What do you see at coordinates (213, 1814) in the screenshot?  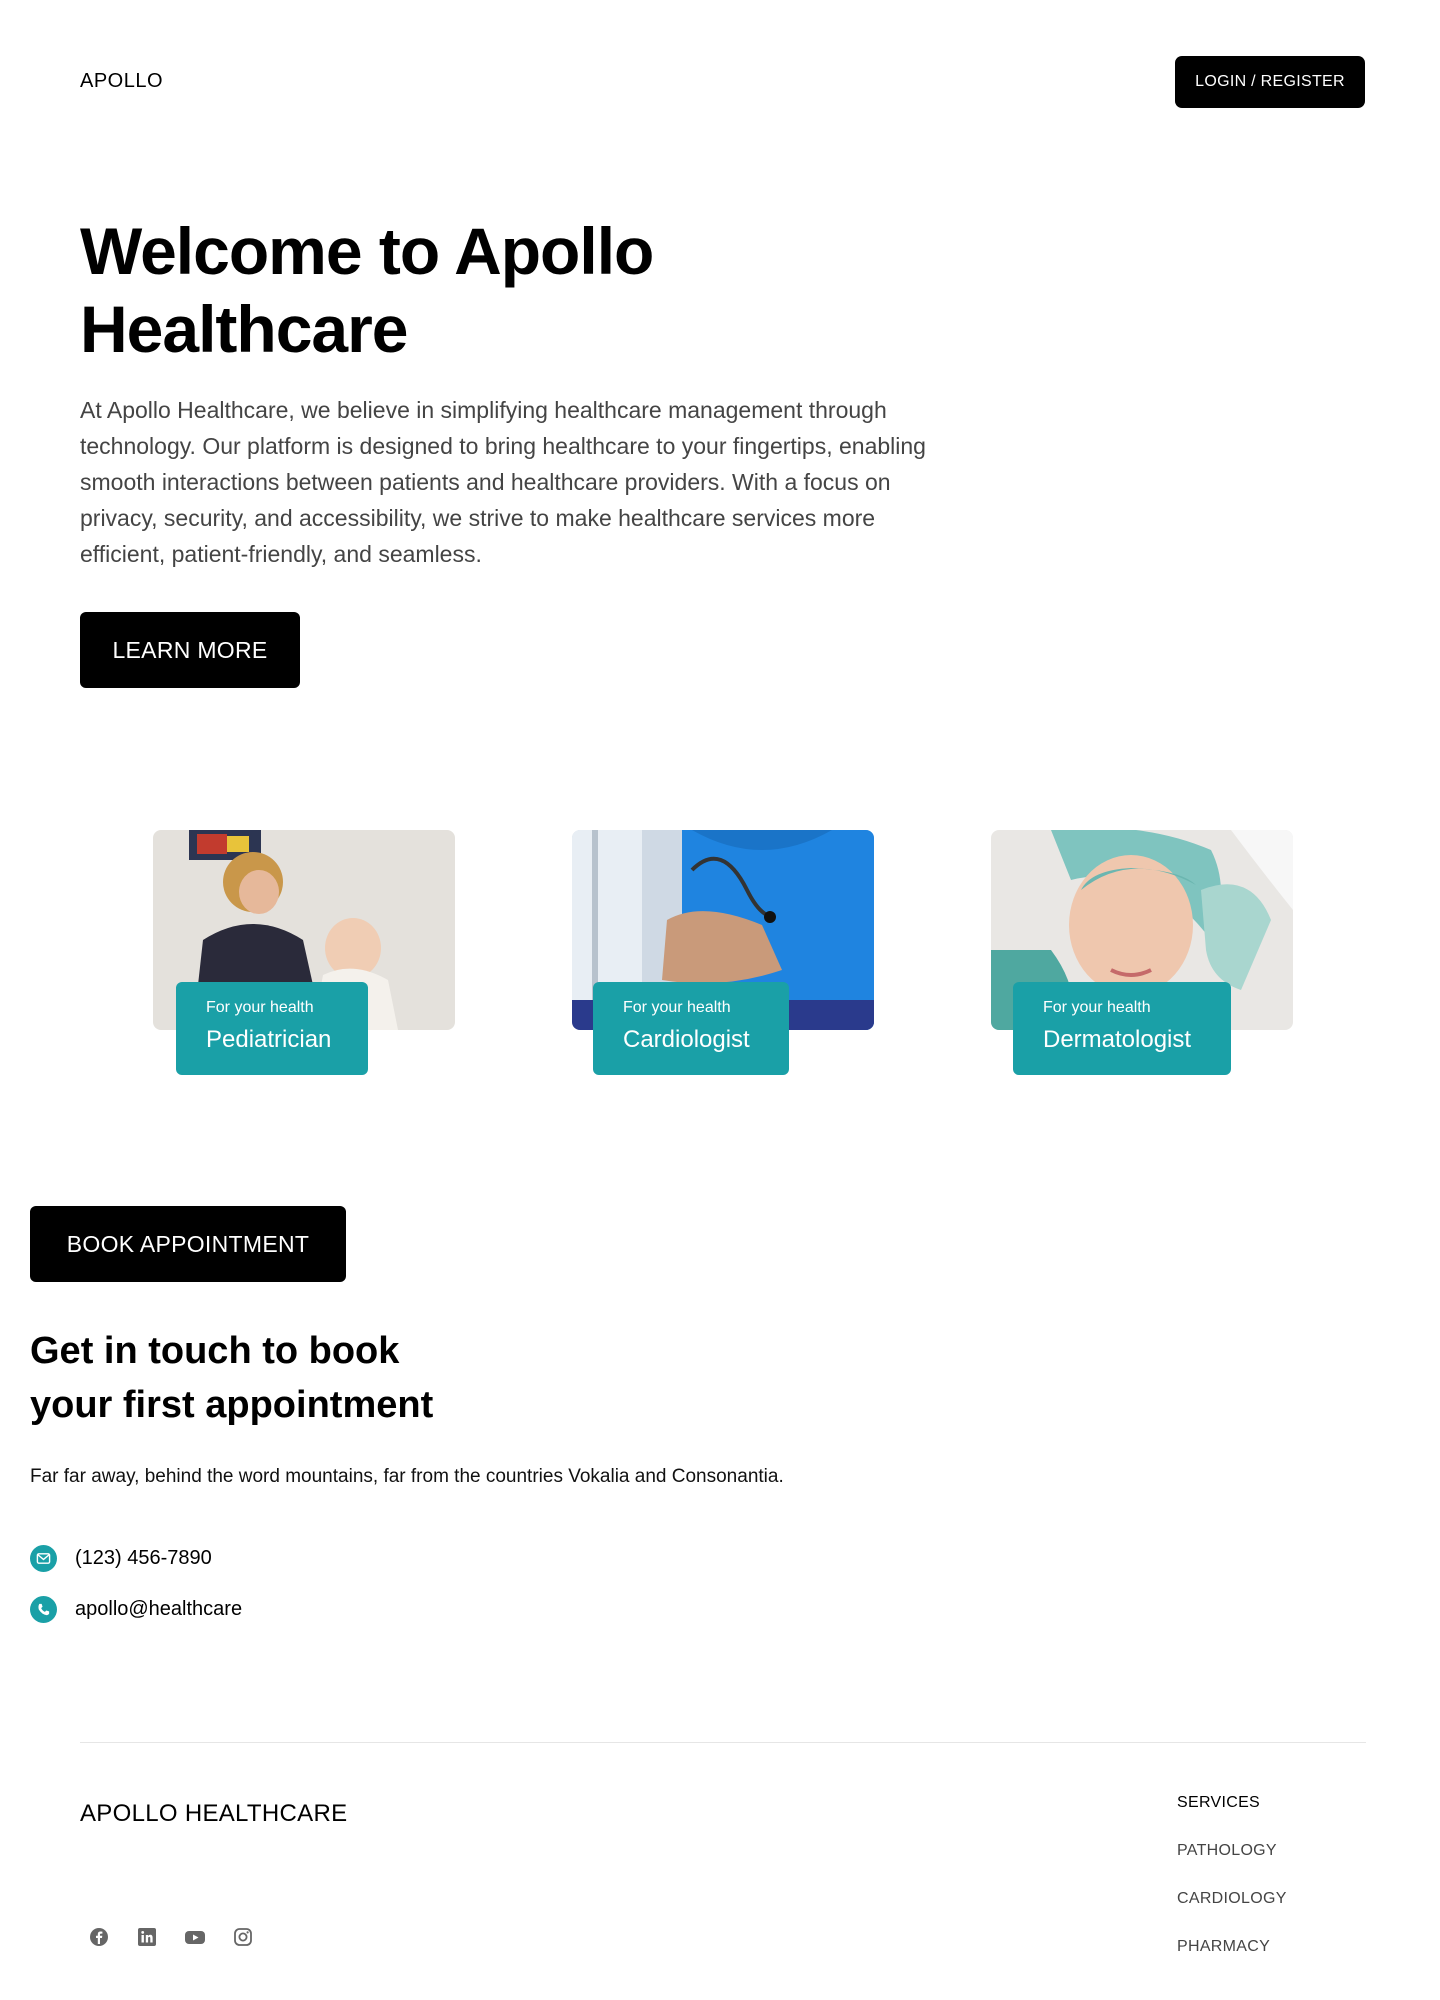 I see `footer-brand: APOLLO HEALTHCARE` at bounding box center [213, 1814].